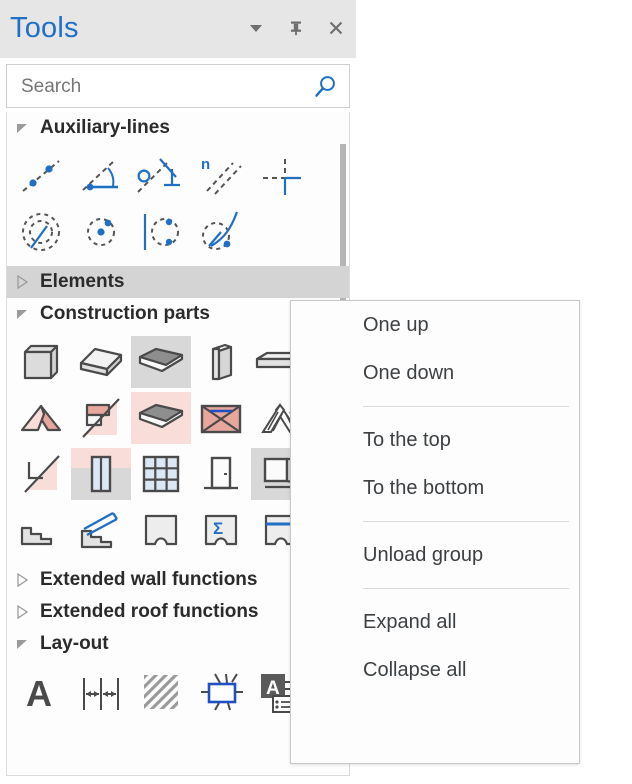 The image size is (632, 784). What do you see at coordinates (221, 418) in the screenshot?
I see `hip-roof-icon` at bounding box center [221, 418].